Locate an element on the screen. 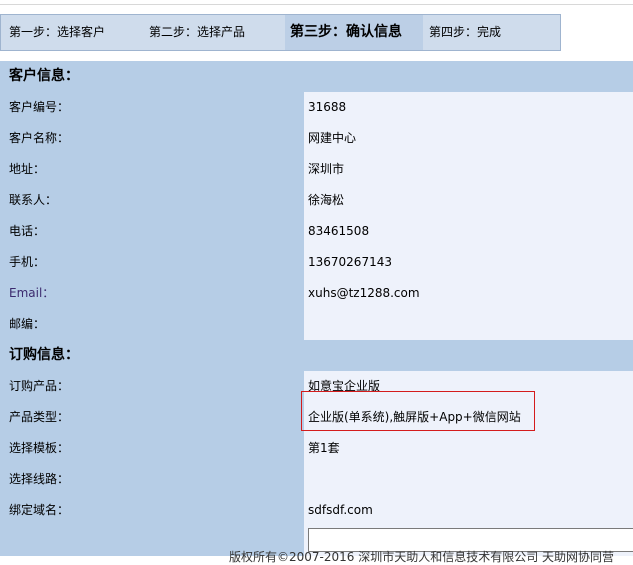 This screenshot has height=565, width=633. domain-row: 绑定域名： sdfsdf.com is located at coordinates (316, 510).